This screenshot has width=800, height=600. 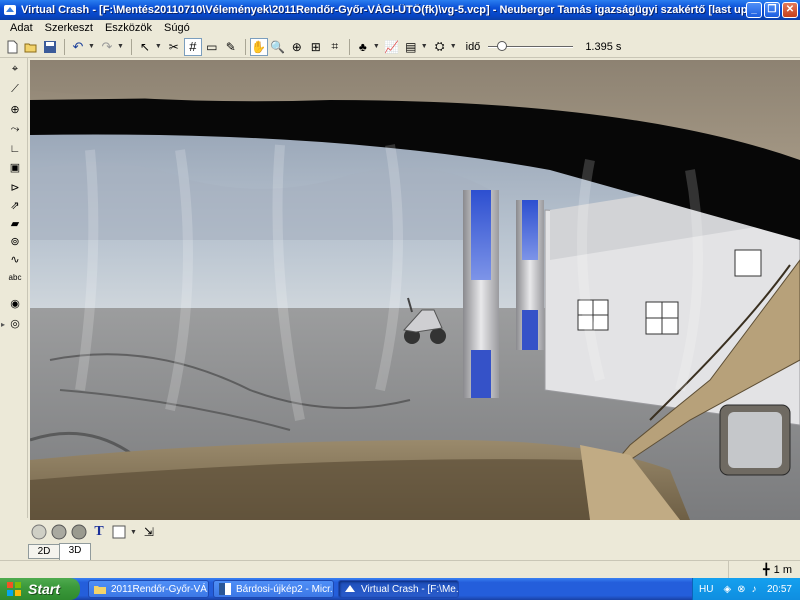 What do you see at coordinates (15, 89) in the screenshot?
I see `measure-tool: ⟋` at bounding box center [15, 89].